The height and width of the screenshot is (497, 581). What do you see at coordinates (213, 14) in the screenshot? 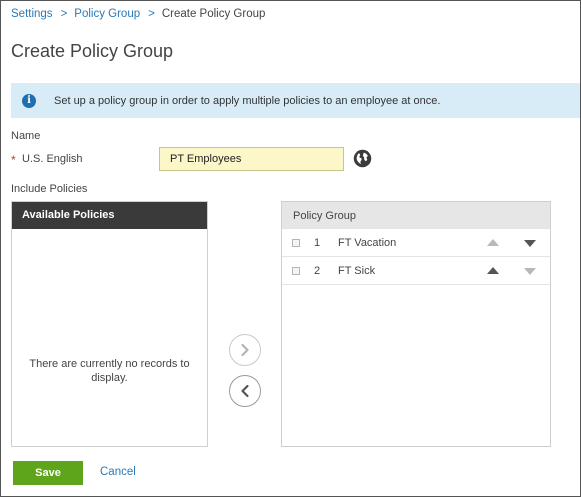
I see `breadcrumb-current: Create Policy Group` at bounding box center [213, 14].